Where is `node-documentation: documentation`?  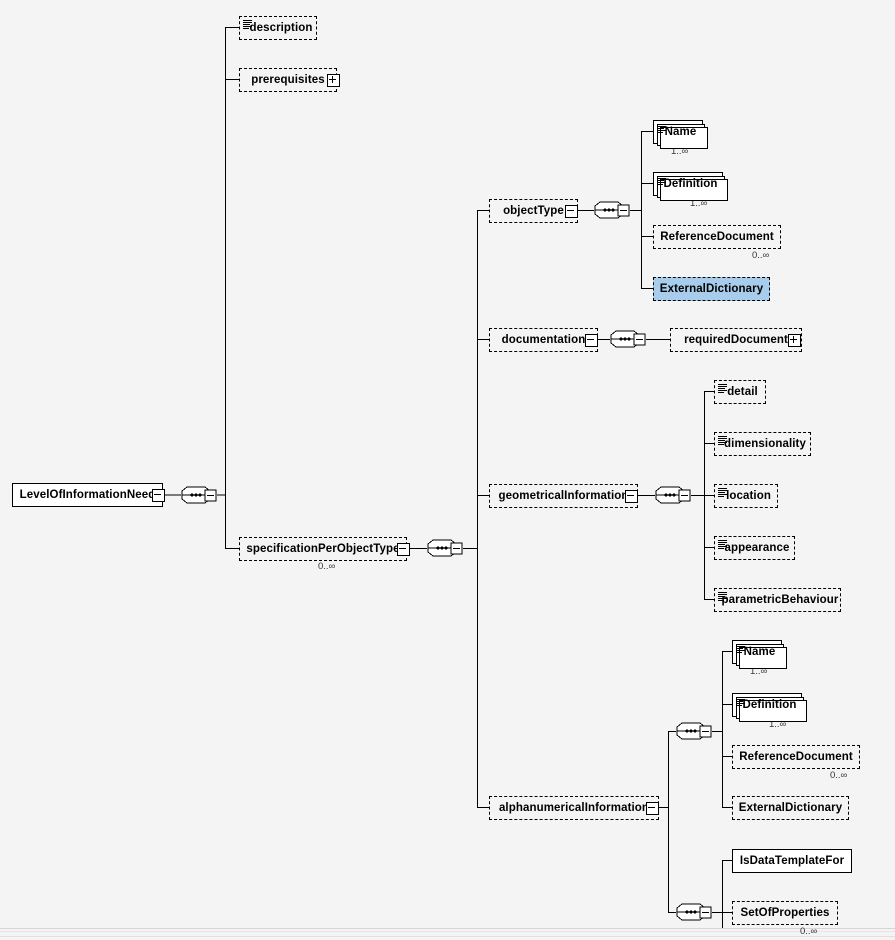 node-documentation: documentation is located at coordinates (543, 340).